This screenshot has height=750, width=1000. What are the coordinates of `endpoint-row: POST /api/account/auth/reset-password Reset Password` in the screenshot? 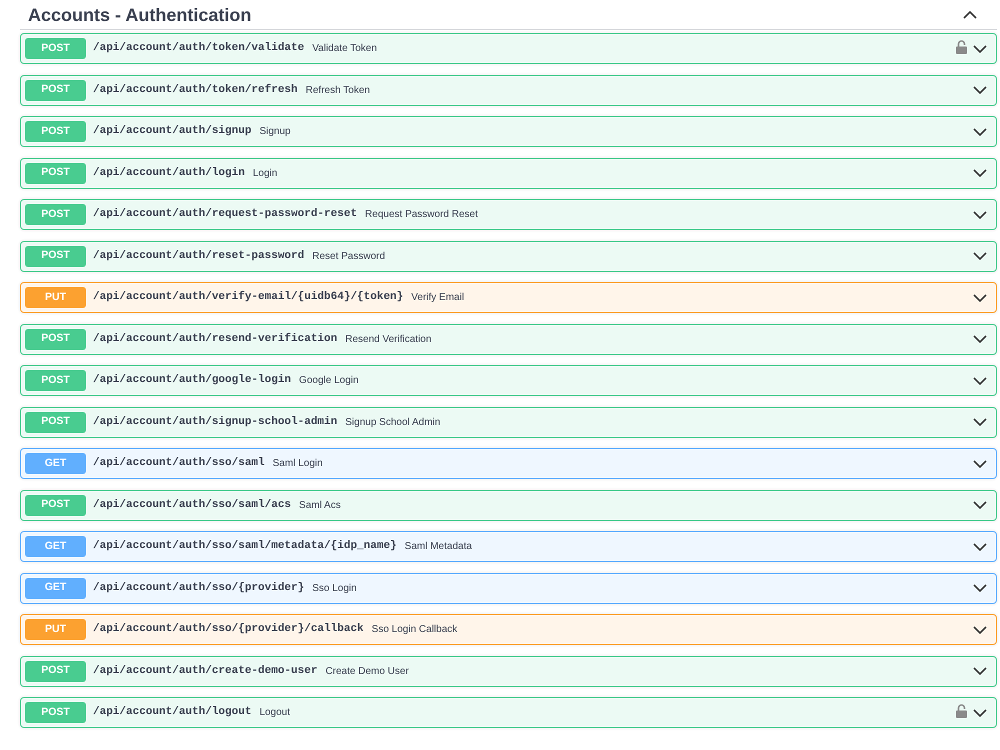 It's located at (508, 256).